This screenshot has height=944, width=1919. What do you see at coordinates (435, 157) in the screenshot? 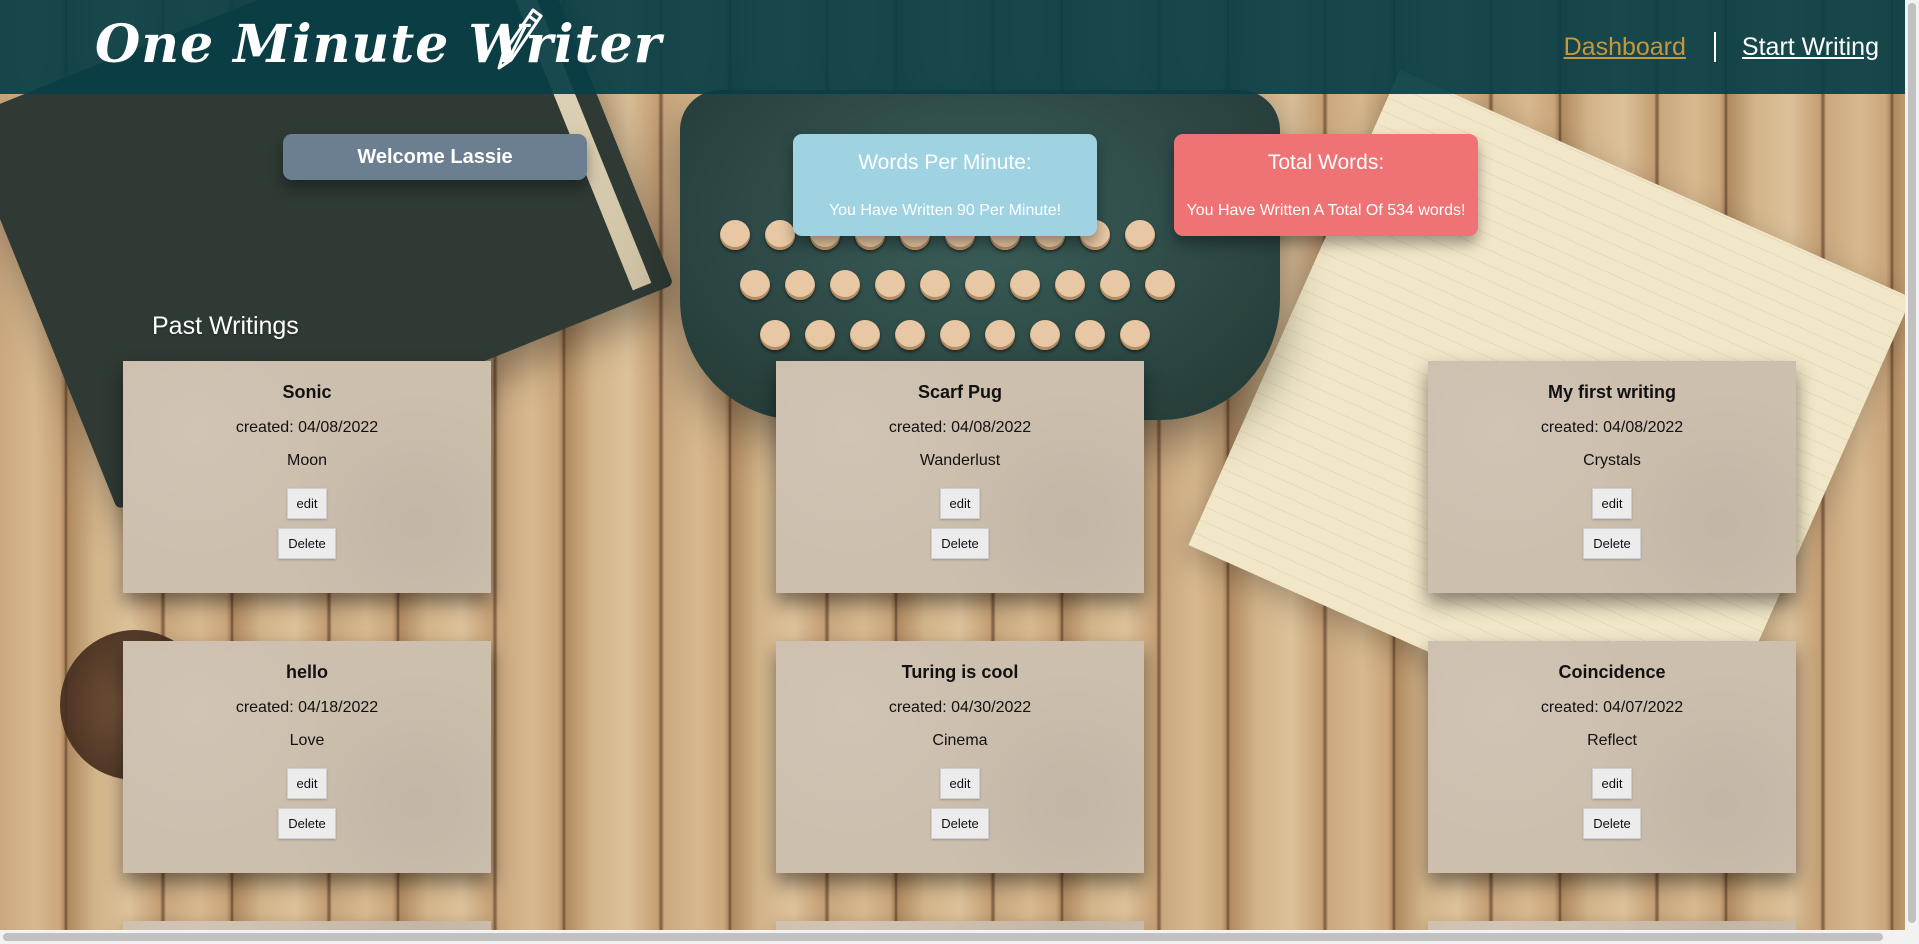
I see `welcome-banner: Welcome Lassie` at bounding box center [435, 157].